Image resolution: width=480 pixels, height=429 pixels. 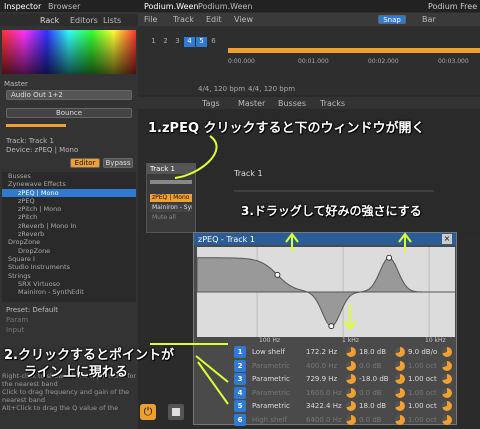 What do you see at coordinates (69, 259) in the screenshot?
I see `tree-item: Square I` at bounding box center [69, 259].